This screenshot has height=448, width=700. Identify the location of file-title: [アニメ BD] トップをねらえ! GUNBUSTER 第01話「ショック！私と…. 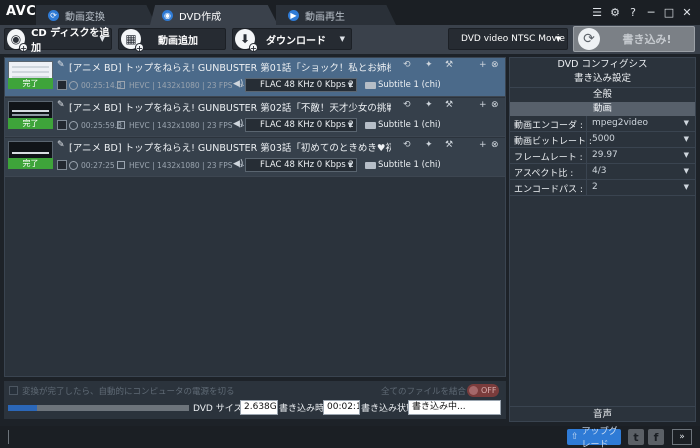
(230, 68).